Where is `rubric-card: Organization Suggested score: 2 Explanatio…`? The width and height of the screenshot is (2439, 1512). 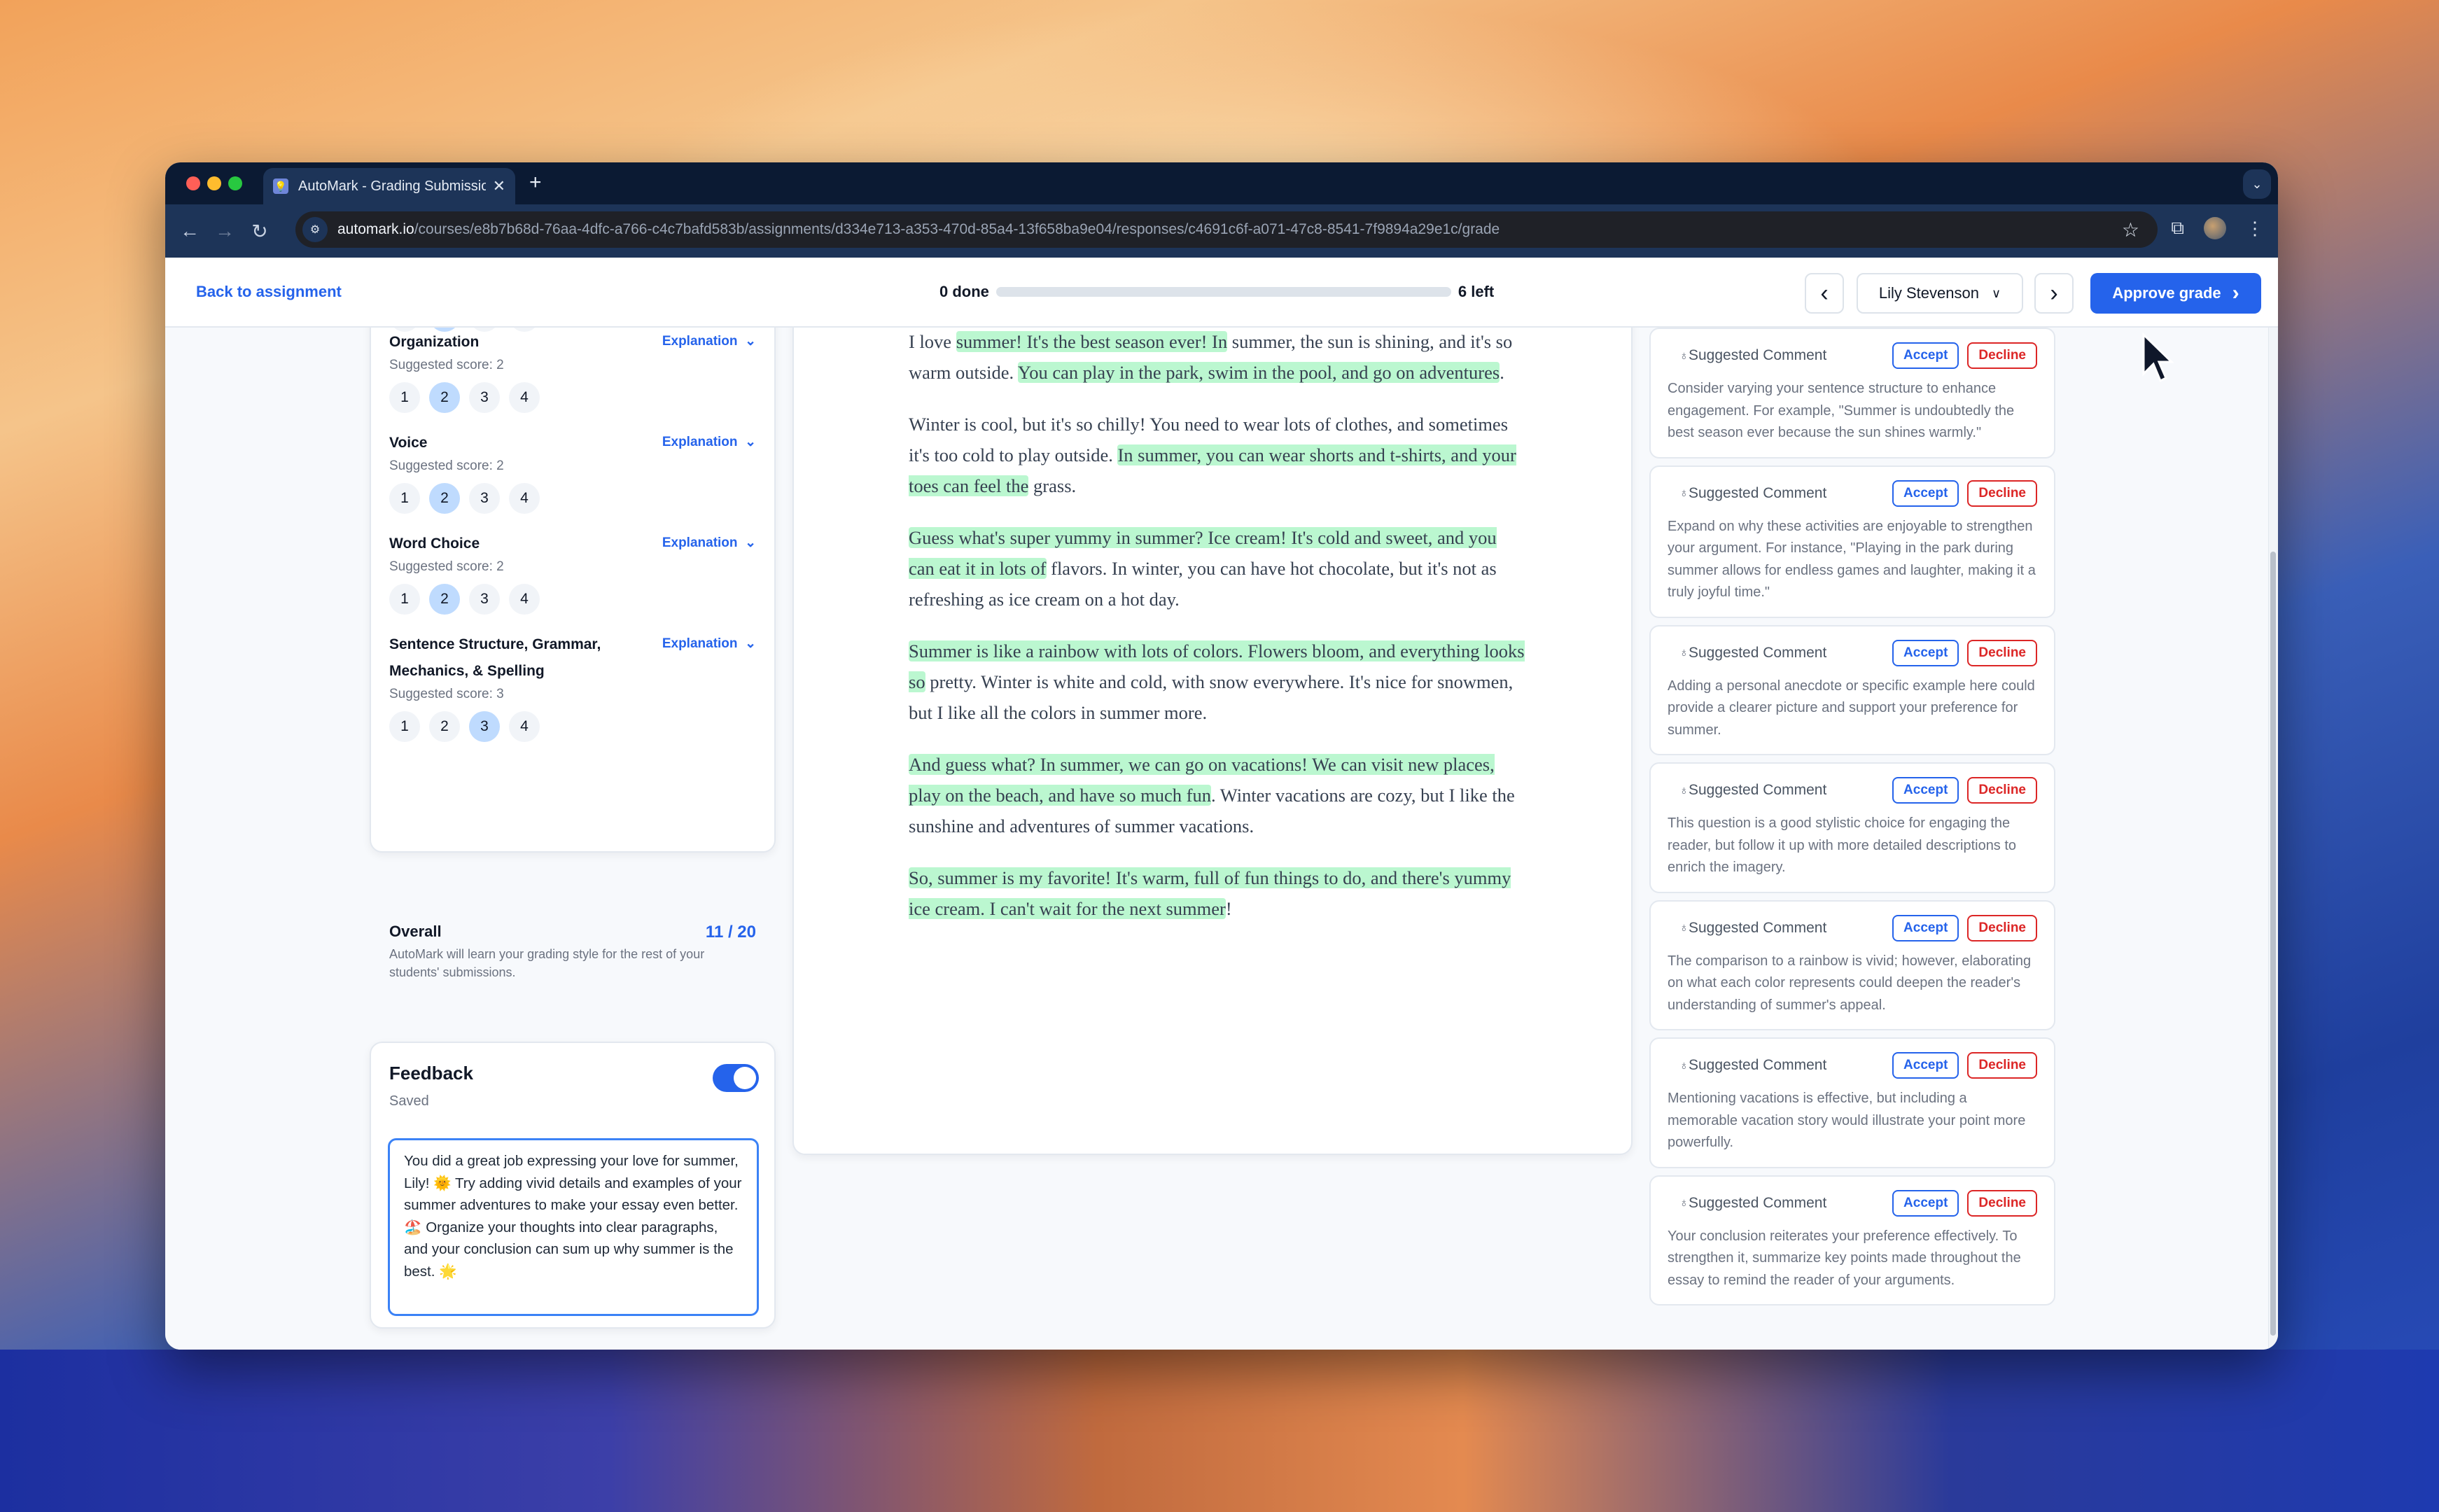
rubric-card: Organization Suggested score: 2 Explanatio… is located at coordinates (573, 653).